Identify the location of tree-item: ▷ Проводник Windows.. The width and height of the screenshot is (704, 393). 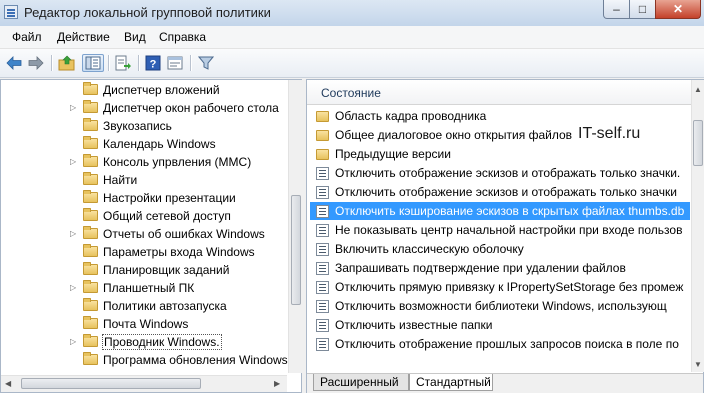
(145, 342).